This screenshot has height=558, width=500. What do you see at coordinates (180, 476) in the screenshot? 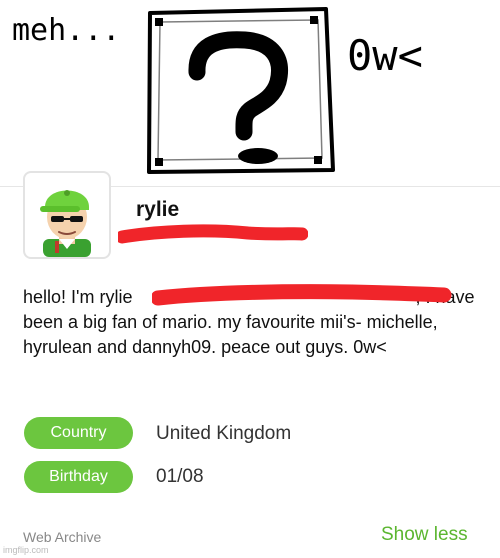
I see `birthday-value: 01/08` at bounding box center [180, 476].